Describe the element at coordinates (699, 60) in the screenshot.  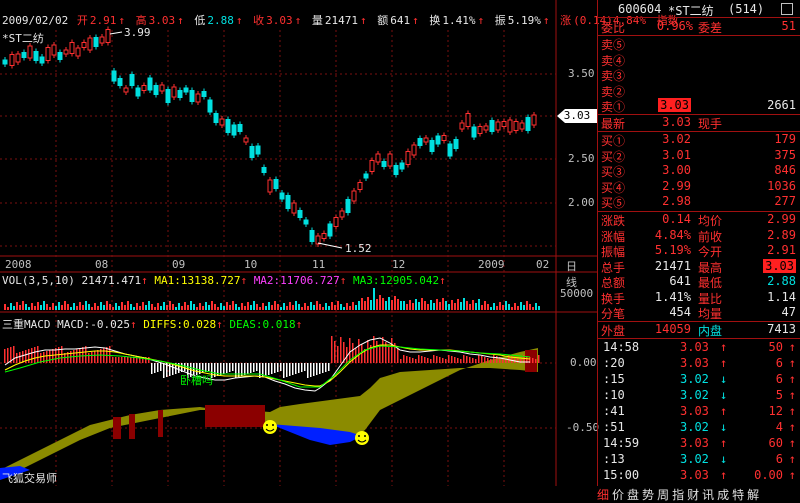
I see `ask-row: 卖④` at that location.